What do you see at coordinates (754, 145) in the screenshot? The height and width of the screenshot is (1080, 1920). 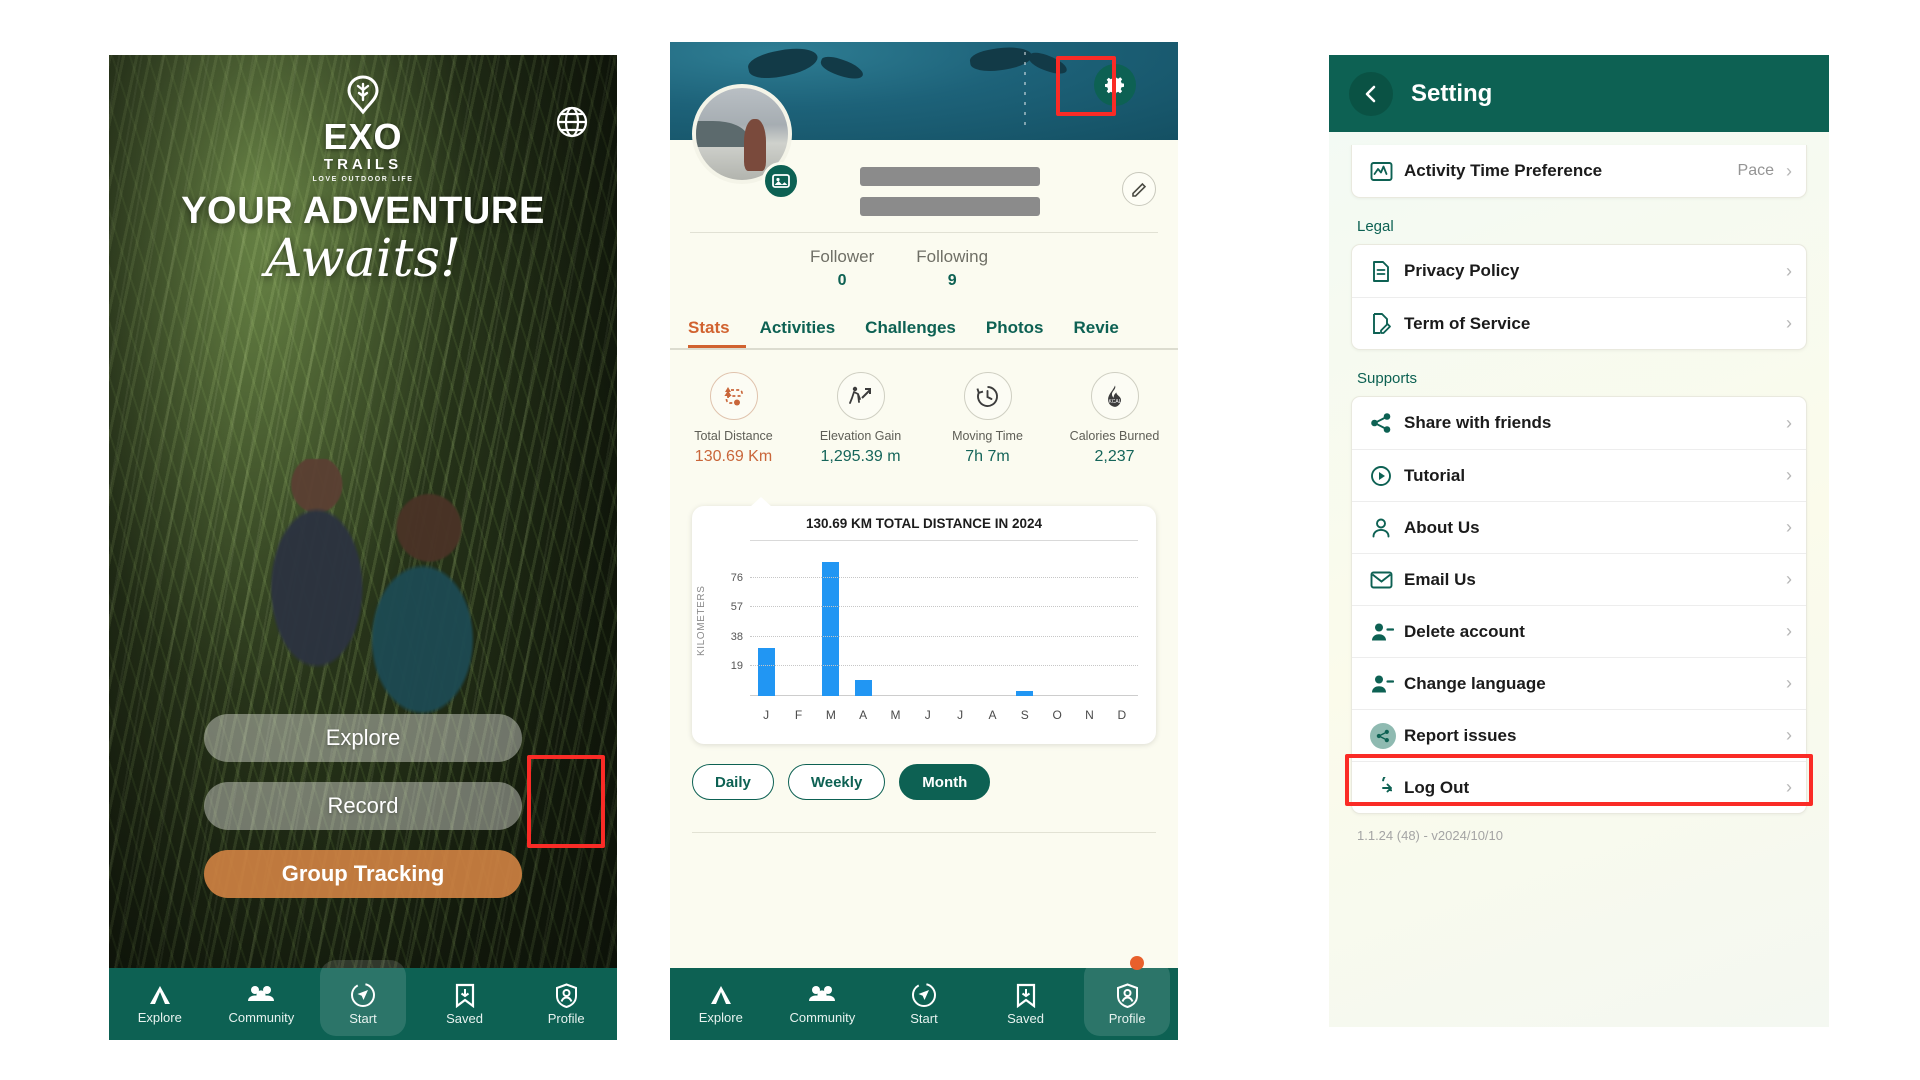 I see `avatar-person-shape` at bounding box center [754, 145].